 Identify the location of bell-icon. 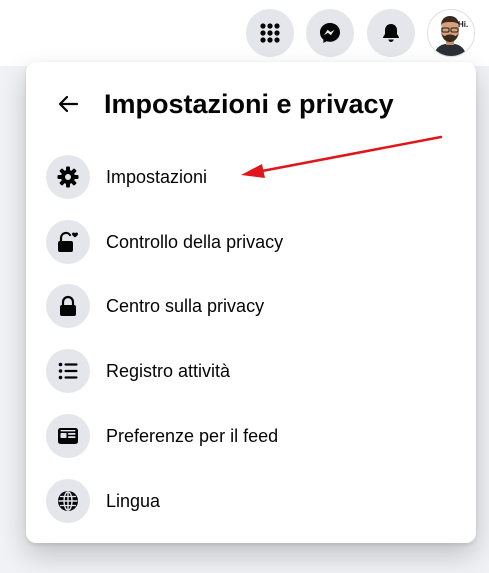
(391, 33).